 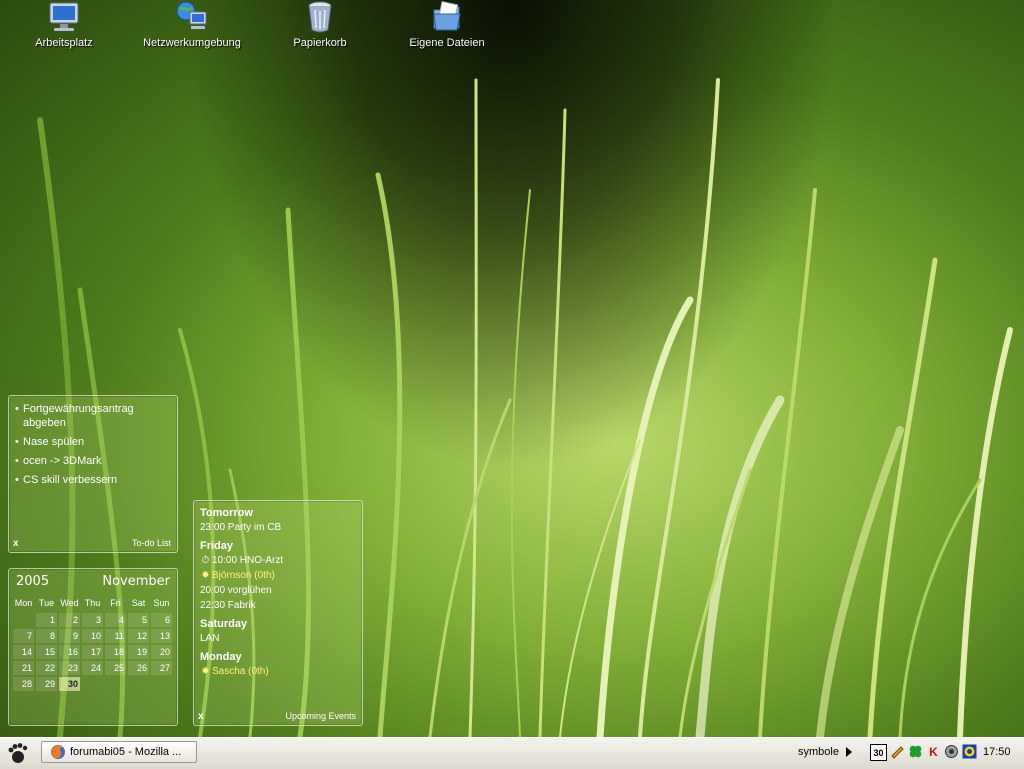 What do you see at coordinates (201, 716) in the screenshot?
I see `events-close-button: x` at bounding box center [201, 716].